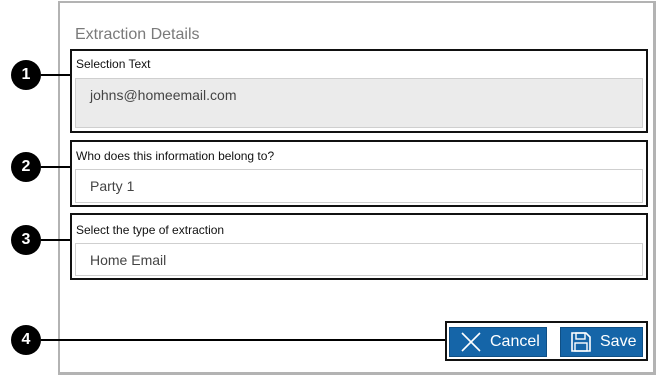  I want to click on callout-badge-4: 4, so click(26, 340).